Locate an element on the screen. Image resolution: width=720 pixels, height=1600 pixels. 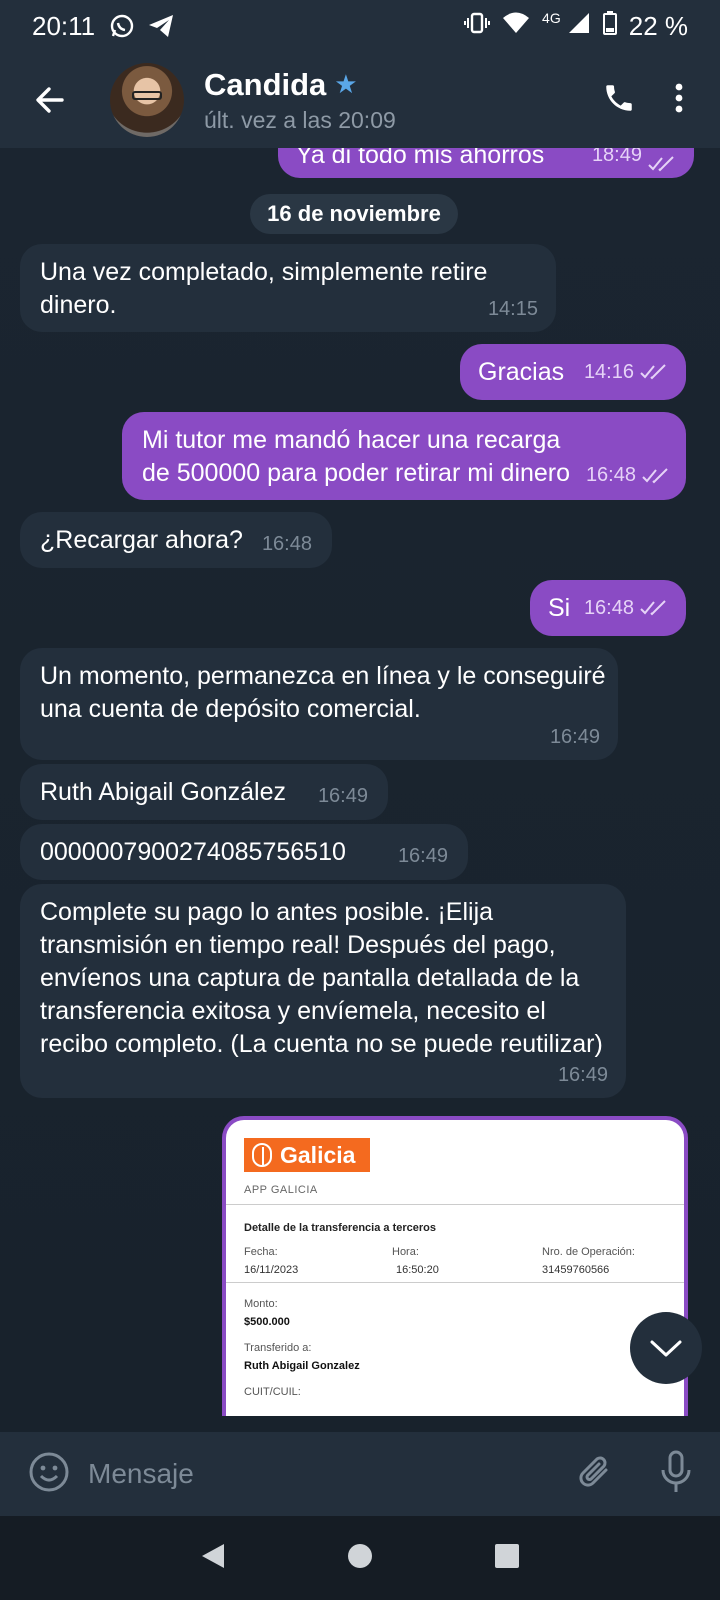
message-text: 0000007900274085756510 is located at coordinates (193, 851).